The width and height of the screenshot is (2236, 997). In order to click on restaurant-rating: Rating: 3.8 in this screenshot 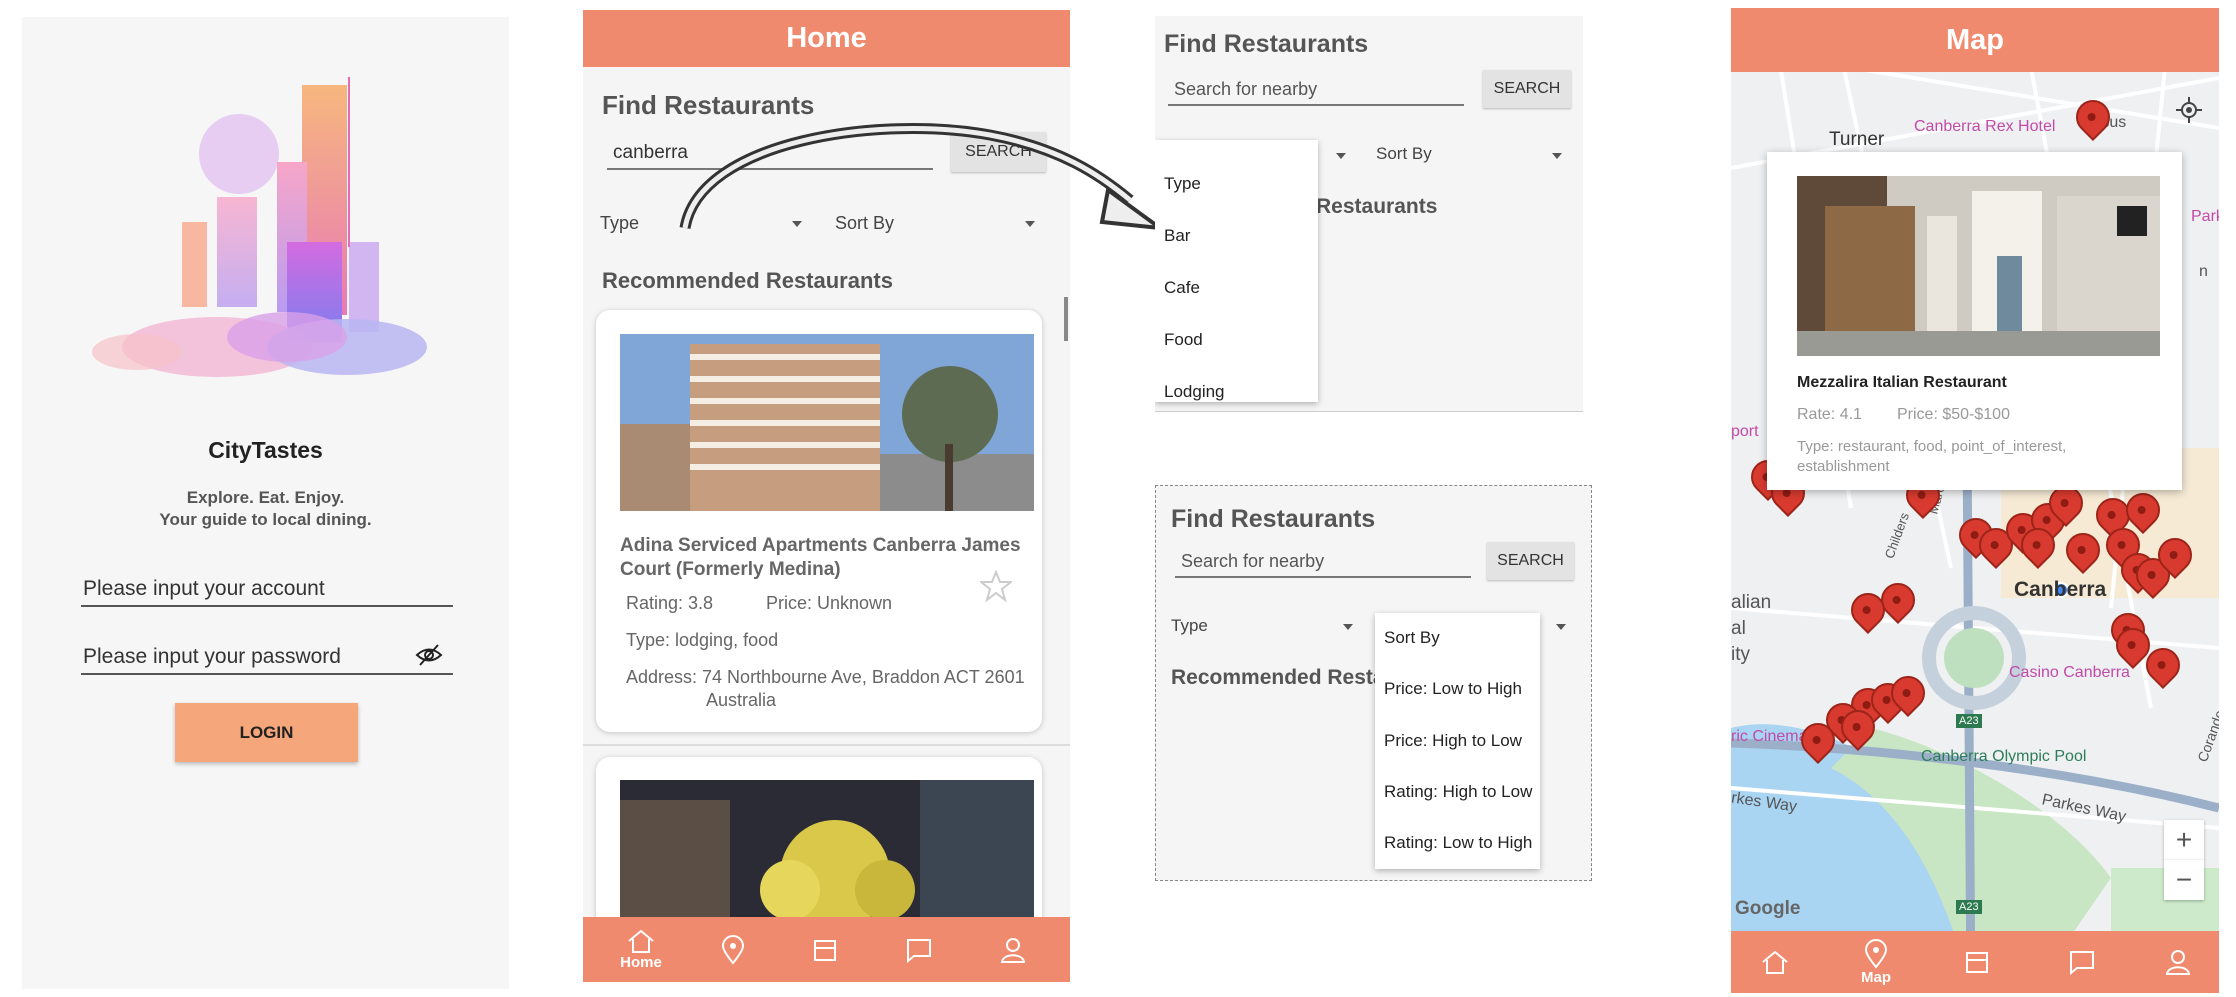, I will do `click(670, 603)`.